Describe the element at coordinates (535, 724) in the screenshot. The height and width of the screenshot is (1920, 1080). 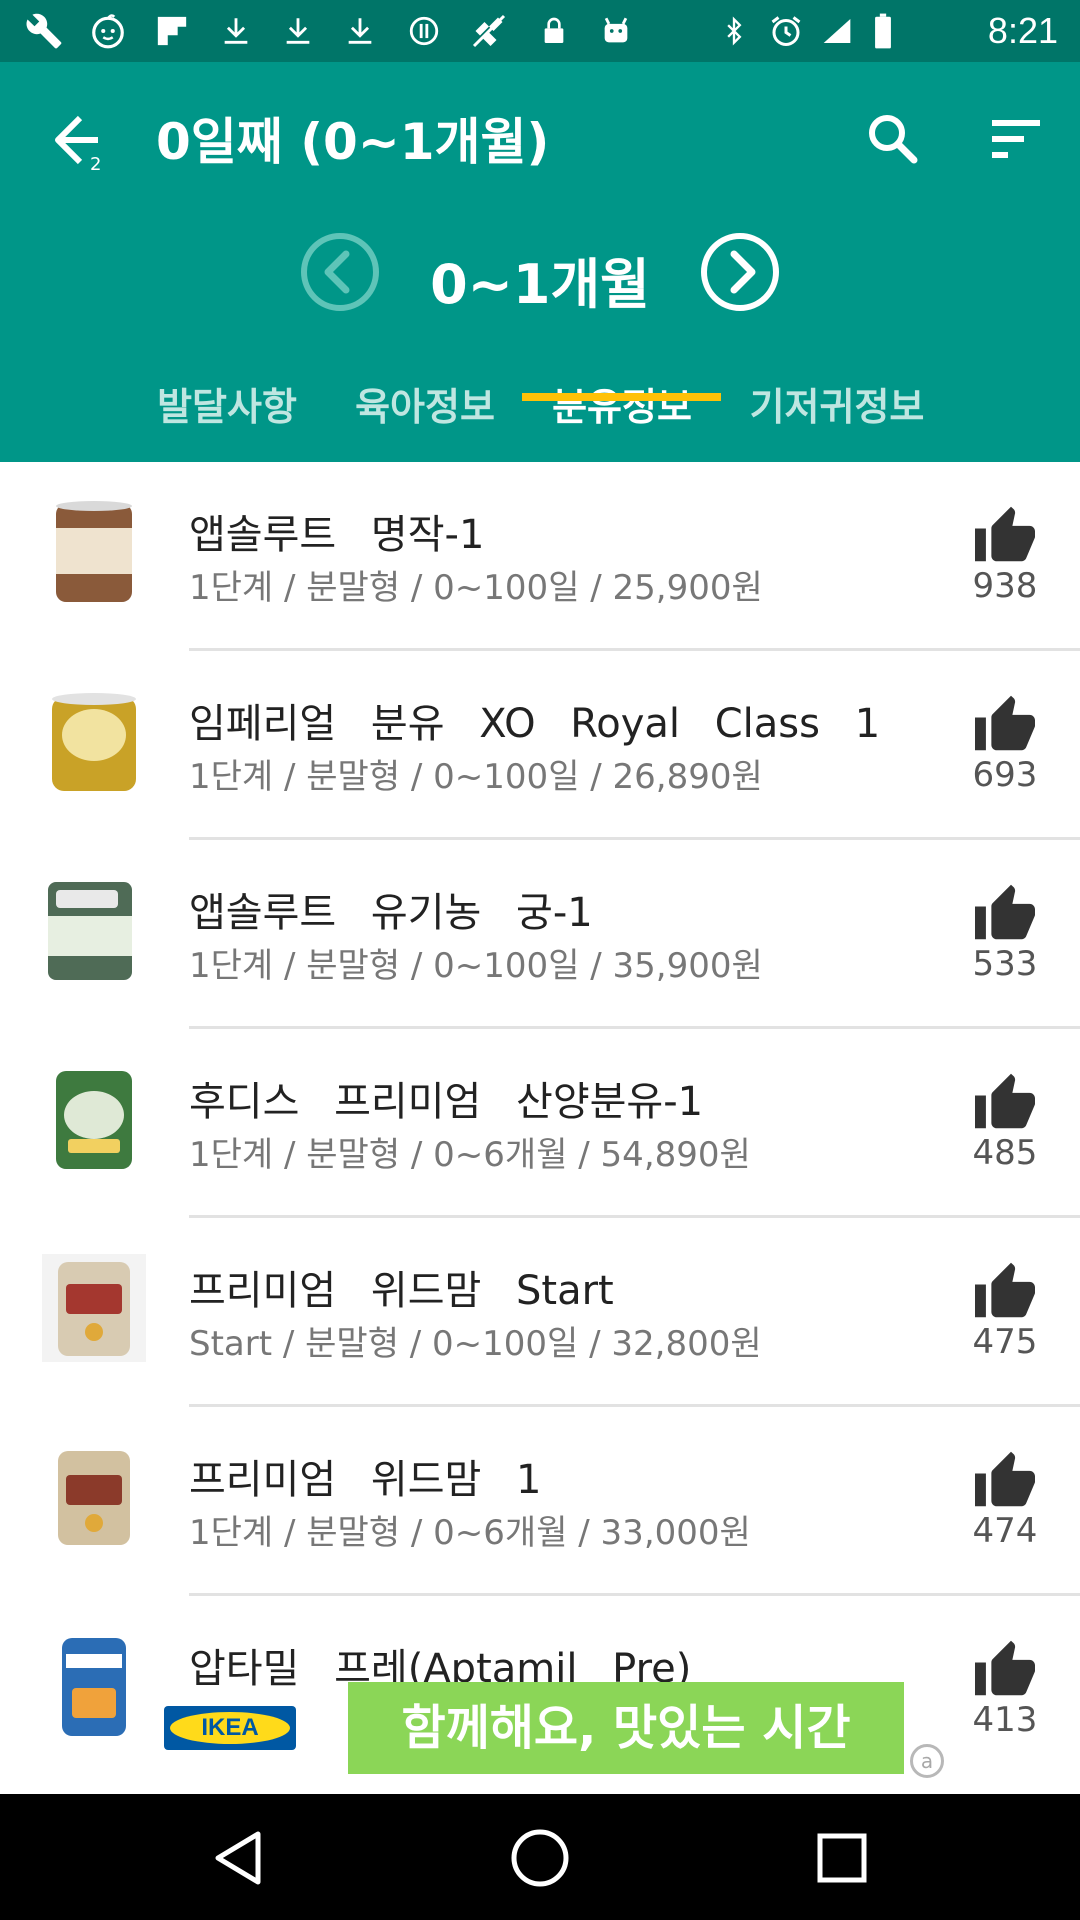
I see `product-name: 임페리얼 분유 XO Royal Class 1` at that location.